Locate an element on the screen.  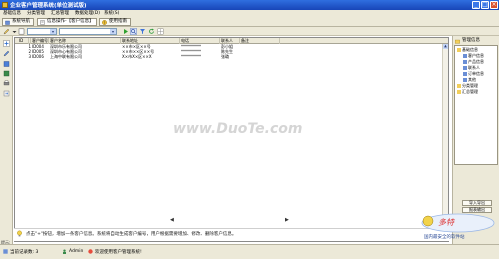
home-icon is located at coordinates (7, 22).